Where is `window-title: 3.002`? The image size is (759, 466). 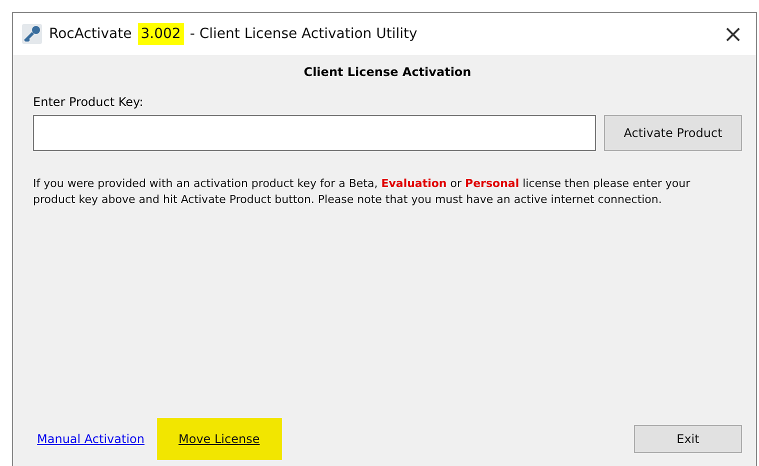 window-title: 3.002 is located at coordinates (161, 34).